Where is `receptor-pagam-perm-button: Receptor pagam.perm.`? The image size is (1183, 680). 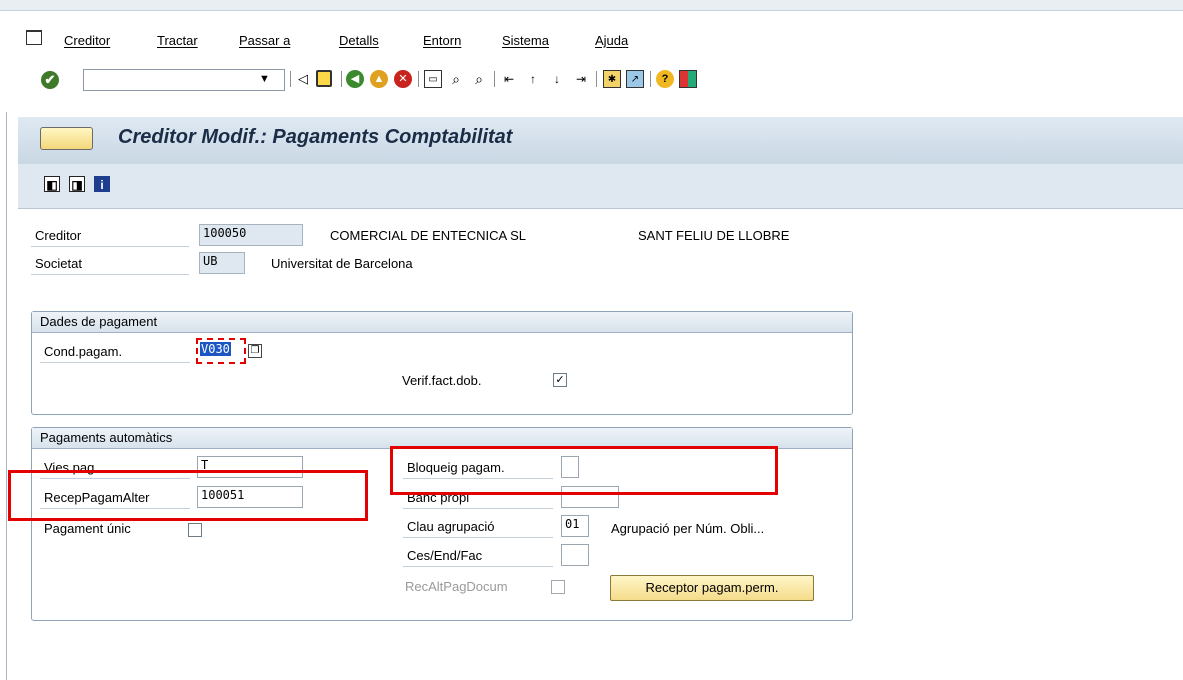
receptor-pagam-perm-button: Receptor pagam.perm. is located at coordinates (712, 588).